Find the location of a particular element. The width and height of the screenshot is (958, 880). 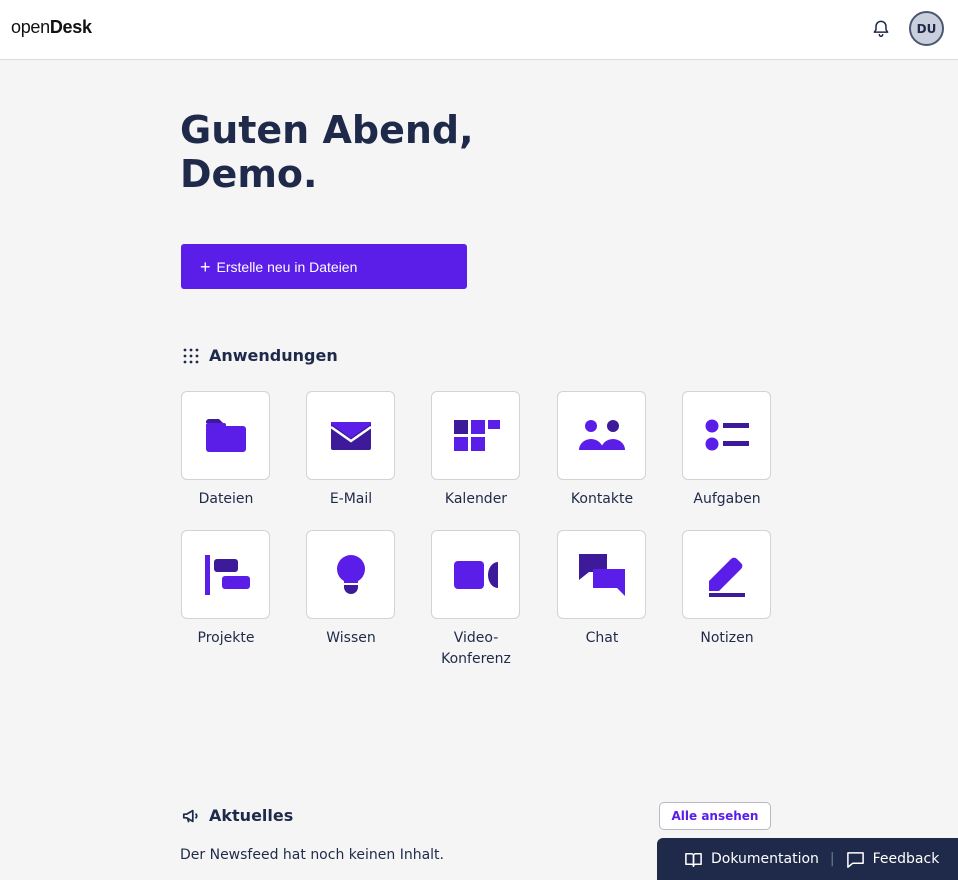

chat-bubbles-icon is located at coordinates (601, 574).